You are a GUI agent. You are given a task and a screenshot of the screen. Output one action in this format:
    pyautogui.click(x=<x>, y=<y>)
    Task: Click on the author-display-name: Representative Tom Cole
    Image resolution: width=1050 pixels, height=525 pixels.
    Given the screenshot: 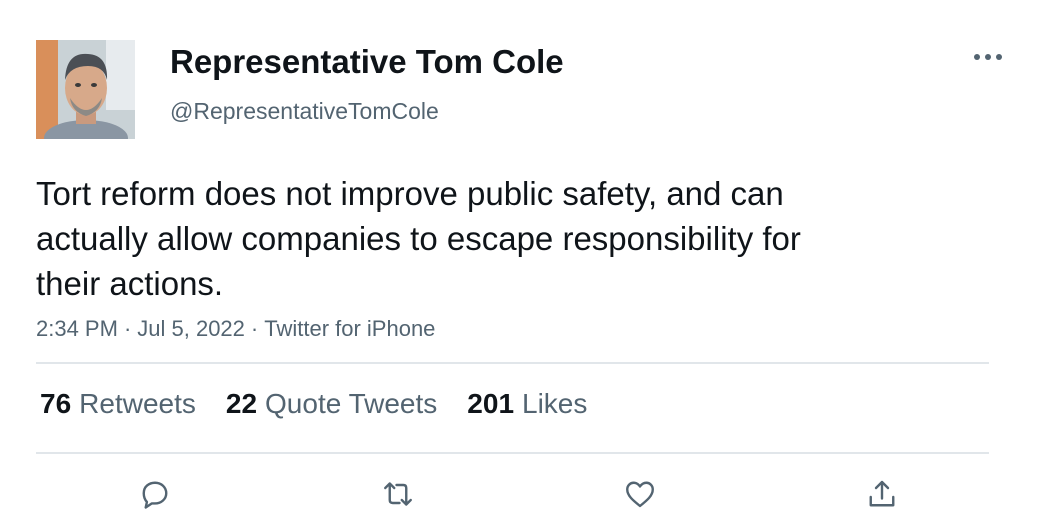 What is the action you would take?
    pyautogui.click(x=367, y=62)
    